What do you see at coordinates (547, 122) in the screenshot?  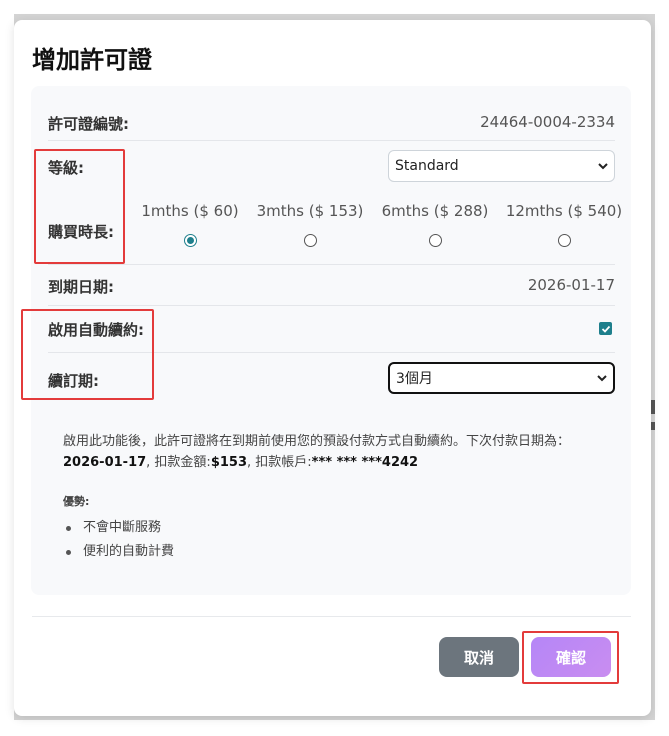 I see `license-number-value: 24464-0004-2334` at bounding box center [547, 122].